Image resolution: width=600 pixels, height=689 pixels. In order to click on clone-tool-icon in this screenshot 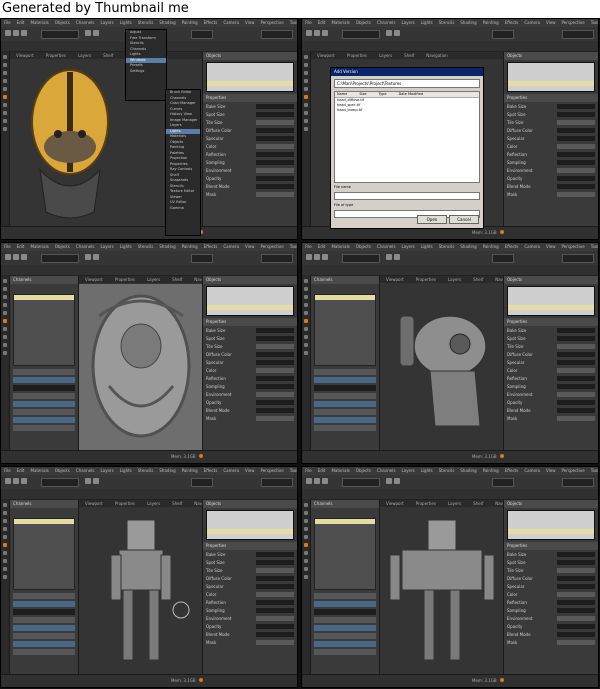, I will do `click(306, 305)`.